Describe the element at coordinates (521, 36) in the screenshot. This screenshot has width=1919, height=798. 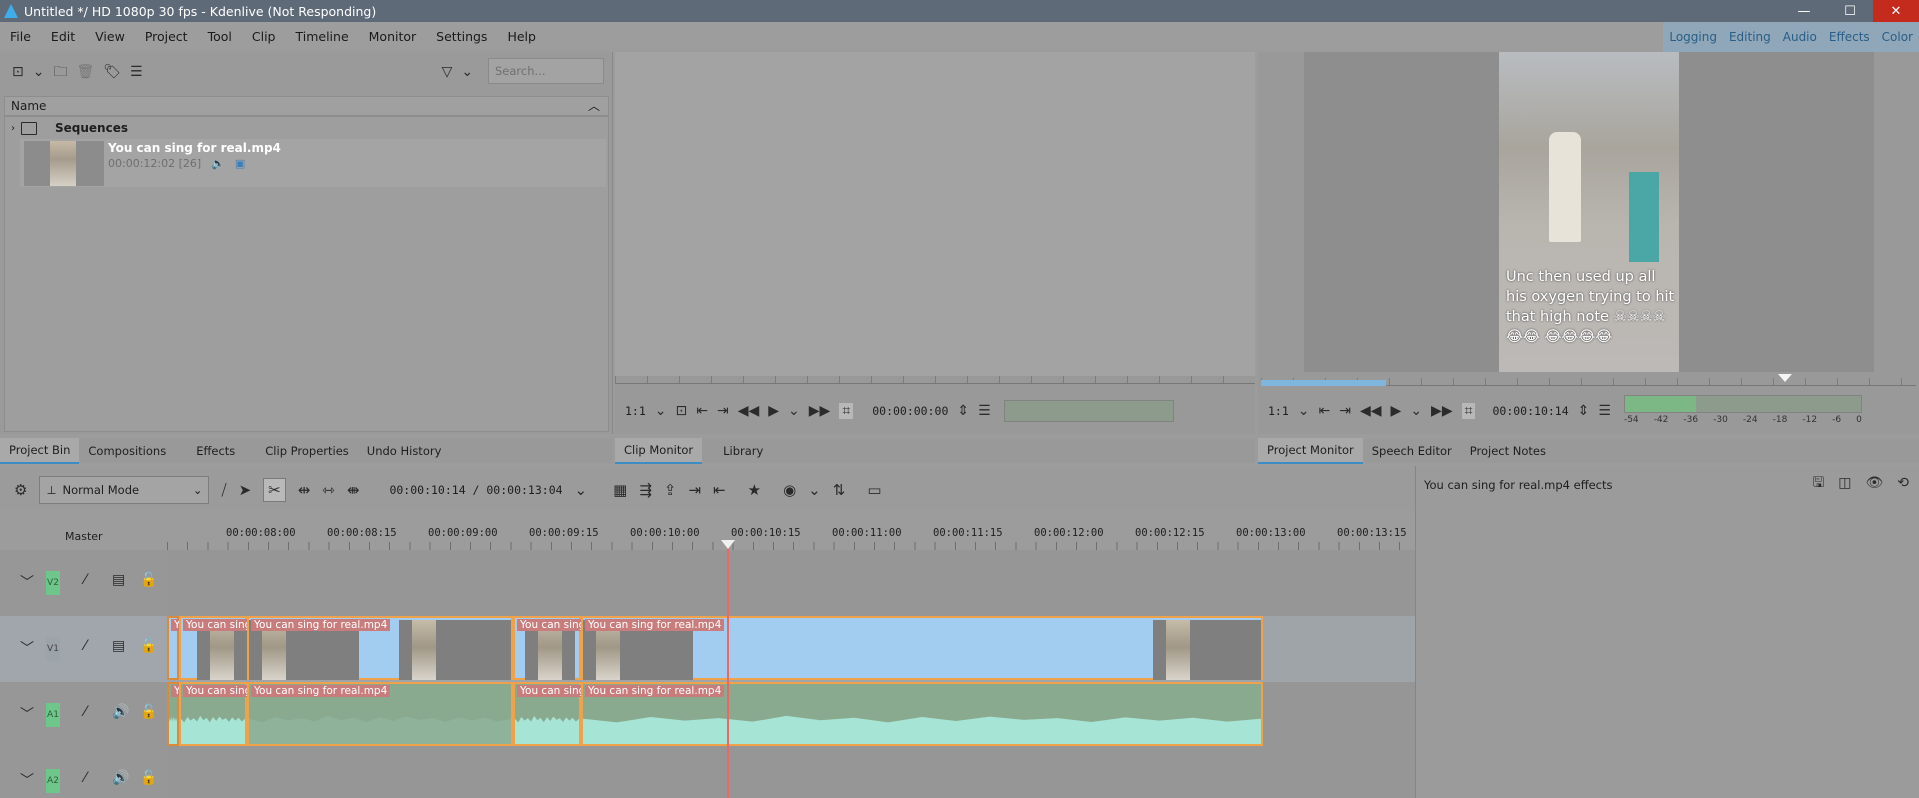
I see `menu-help: Help` at that location.